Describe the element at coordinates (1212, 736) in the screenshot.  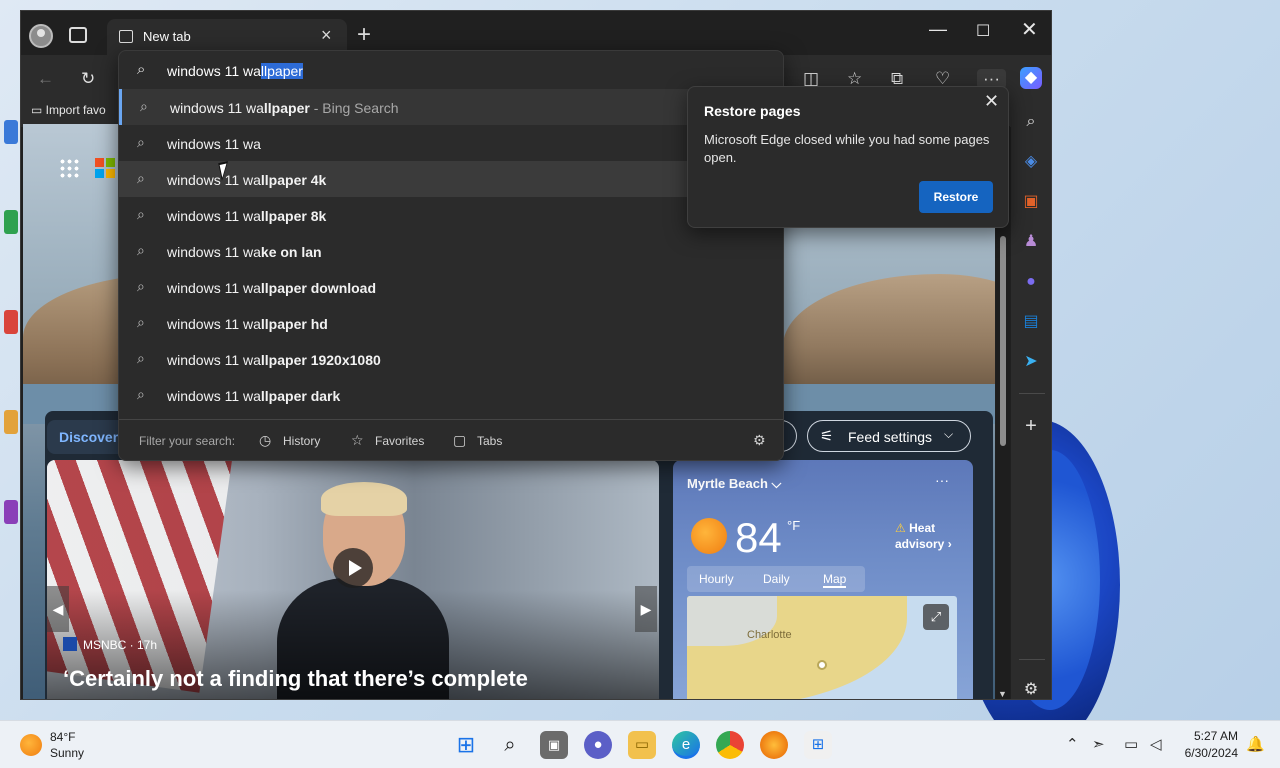
I see `clock-time: 5:27 AM` at that location.